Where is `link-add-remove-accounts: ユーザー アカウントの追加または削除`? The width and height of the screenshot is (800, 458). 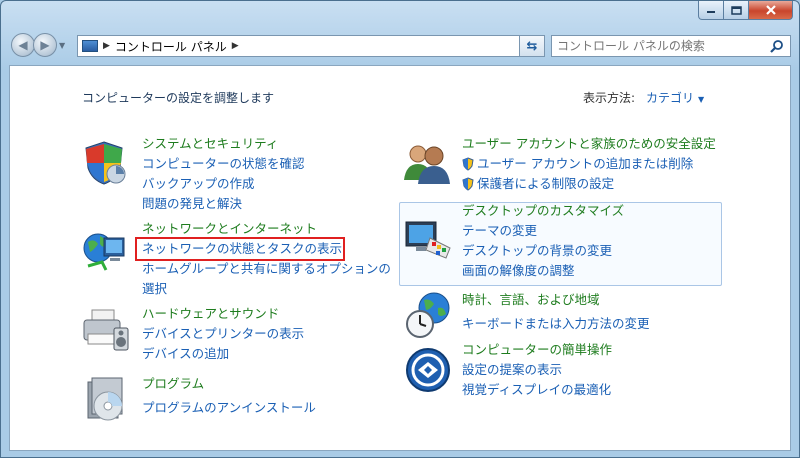
link-add-remove-accounts: ユーザー アカウントの追加または削除 is located at coordinates (589, 164).